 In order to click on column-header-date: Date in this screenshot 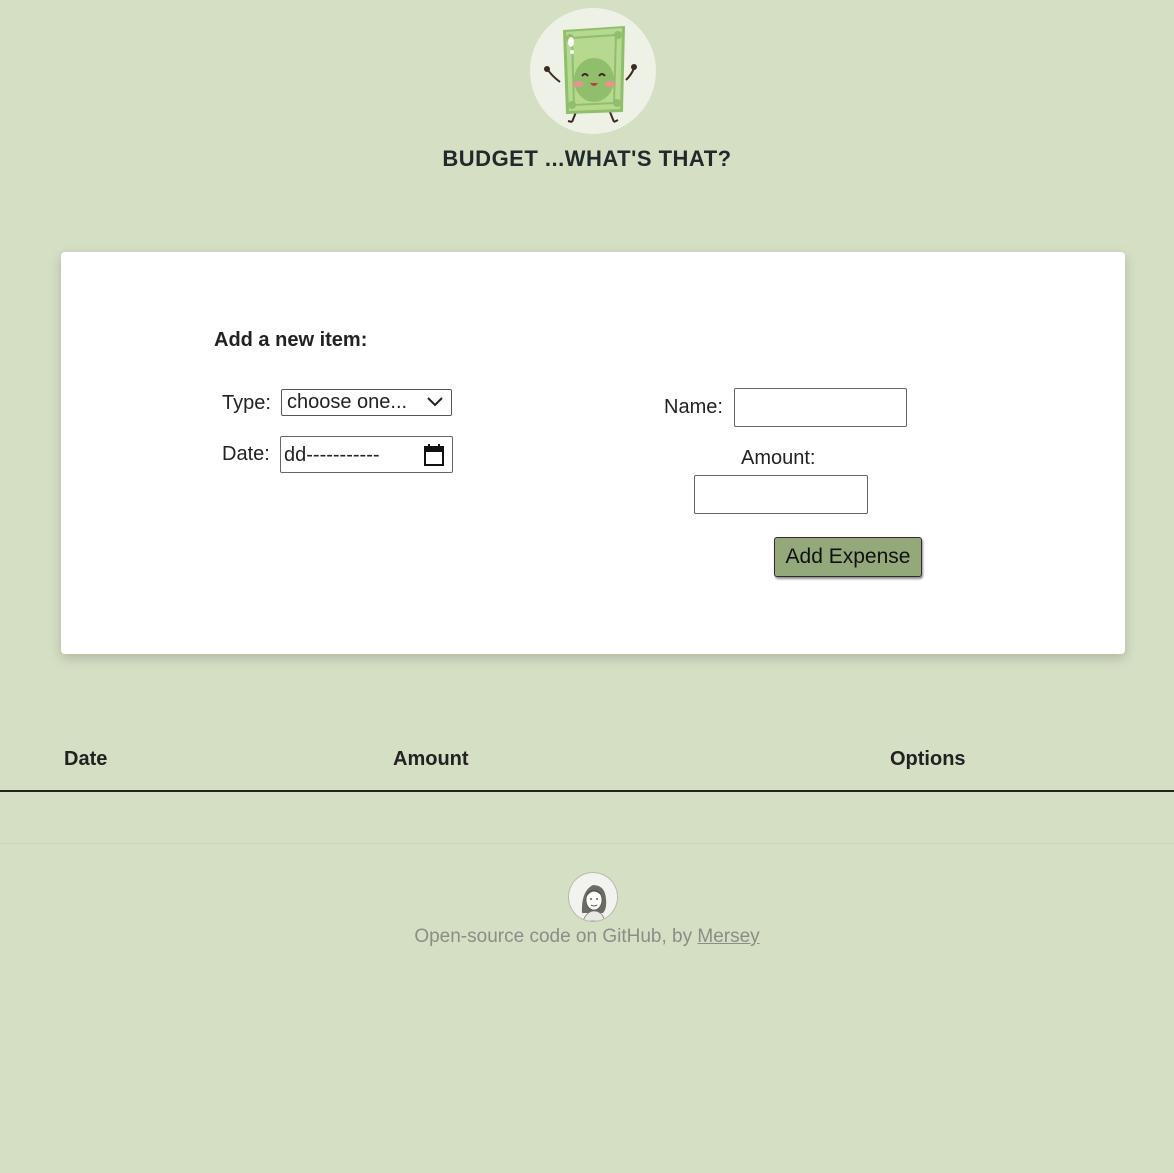, I will do `click(86, 759)`.